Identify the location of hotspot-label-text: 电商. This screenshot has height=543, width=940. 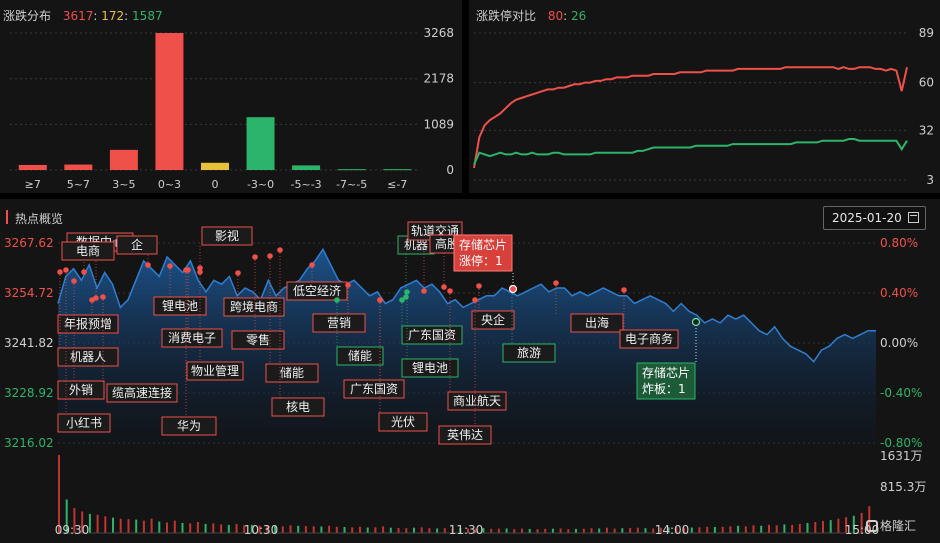
(88, 250).